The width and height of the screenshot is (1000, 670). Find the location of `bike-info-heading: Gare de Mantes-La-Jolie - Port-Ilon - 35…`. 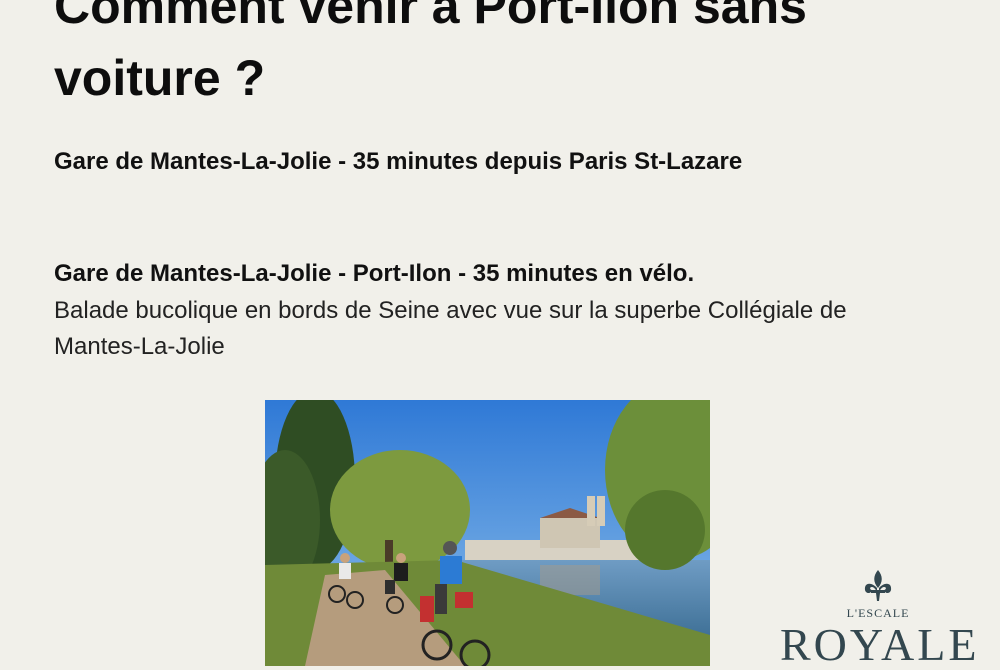

bike-info-heading: Gare de Mantes-La-Jolie - Port-Ilon - 35… is located at coordinates (374, 273).